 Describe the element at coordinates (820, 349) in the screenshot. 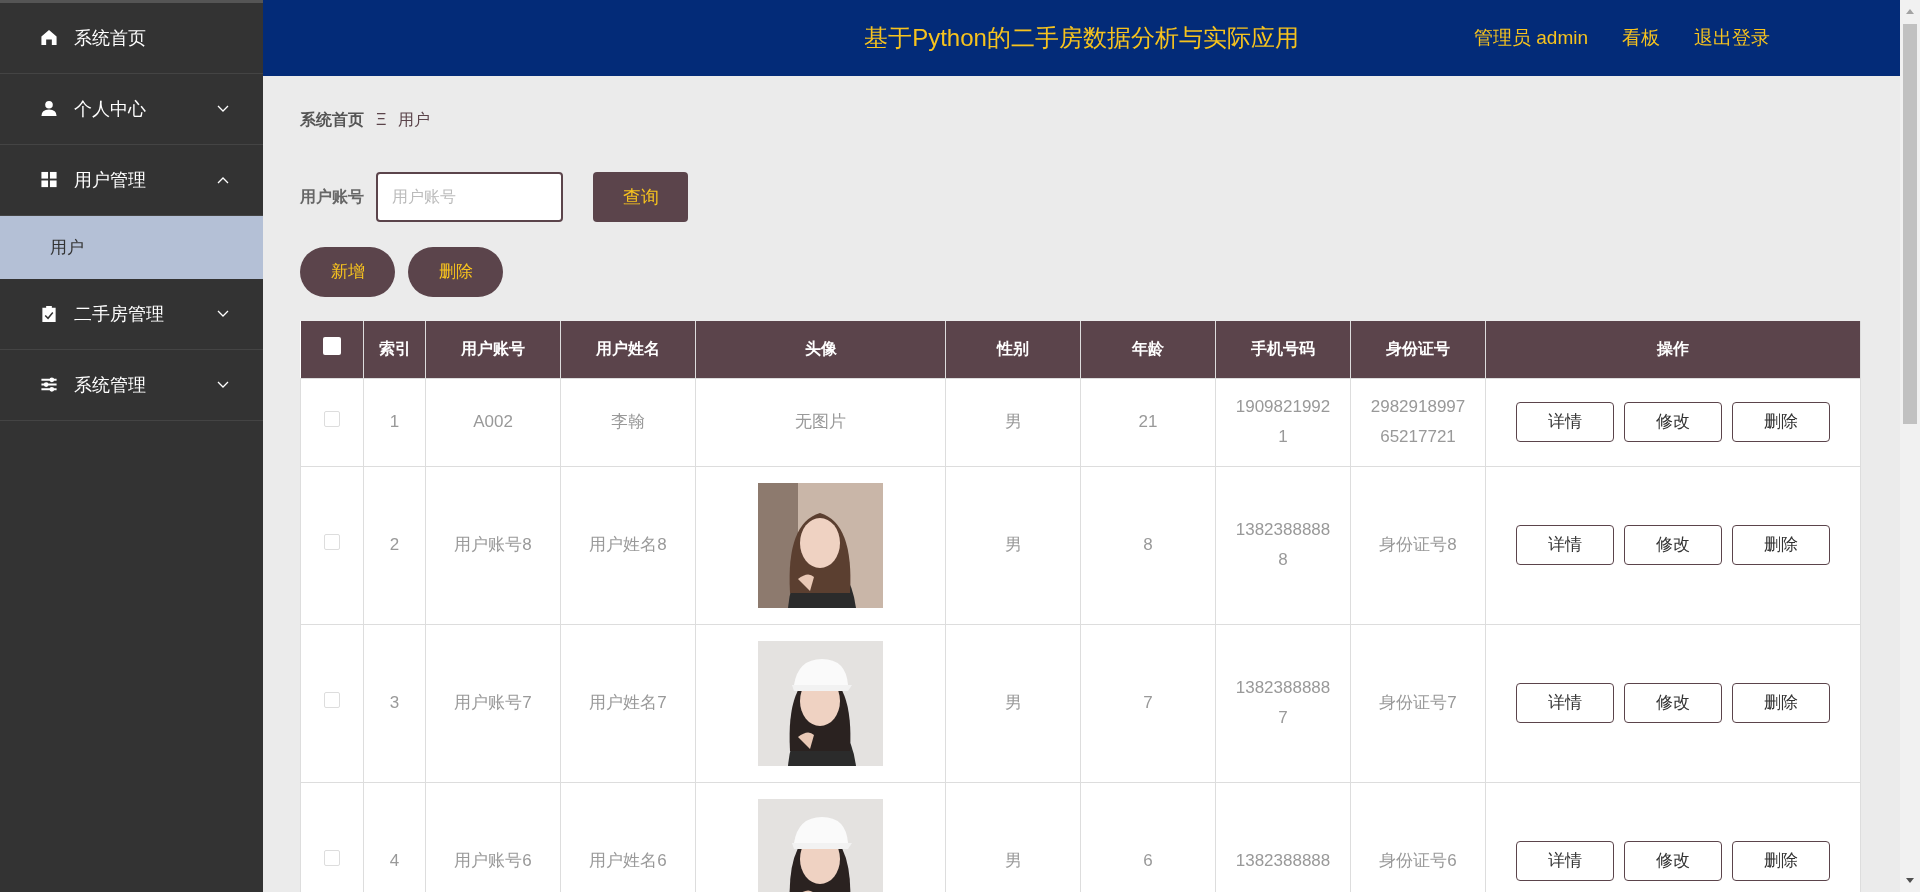

I see `column-header: 头像` at that location.